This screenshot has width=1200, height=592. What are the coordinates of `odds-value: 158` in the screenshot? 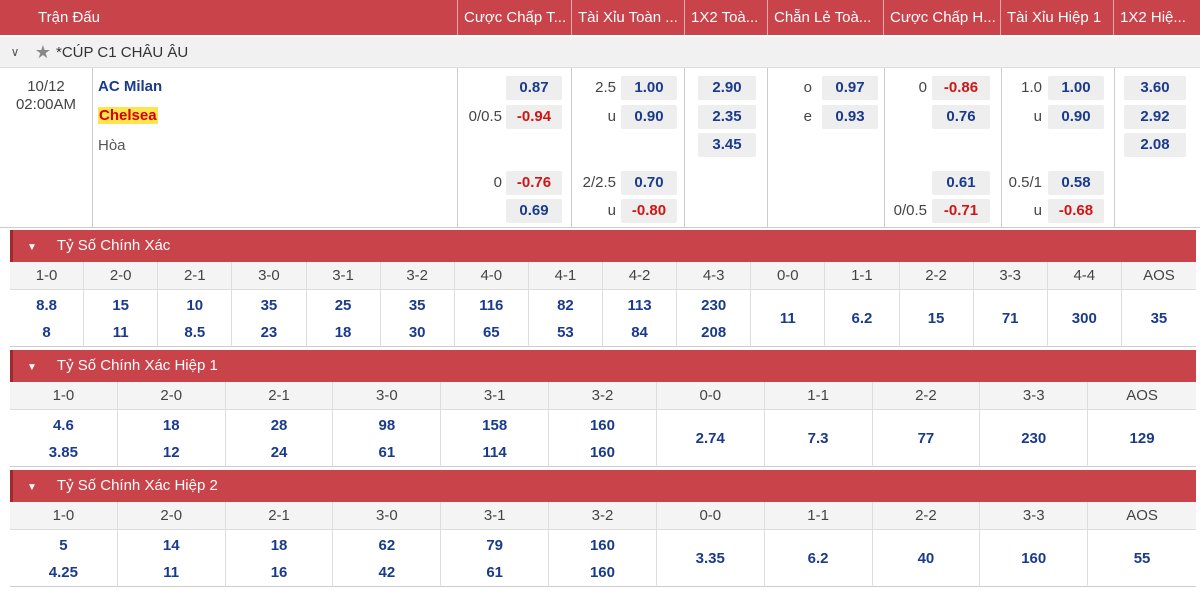 It's located at (494, 425).